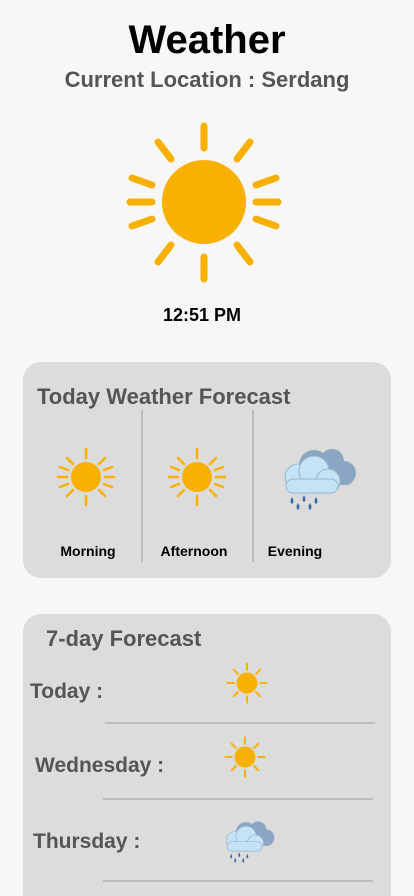 This screenshot has height=896, width=414. I want to click on evening-rain-cloud-icon, so click(320, 479).